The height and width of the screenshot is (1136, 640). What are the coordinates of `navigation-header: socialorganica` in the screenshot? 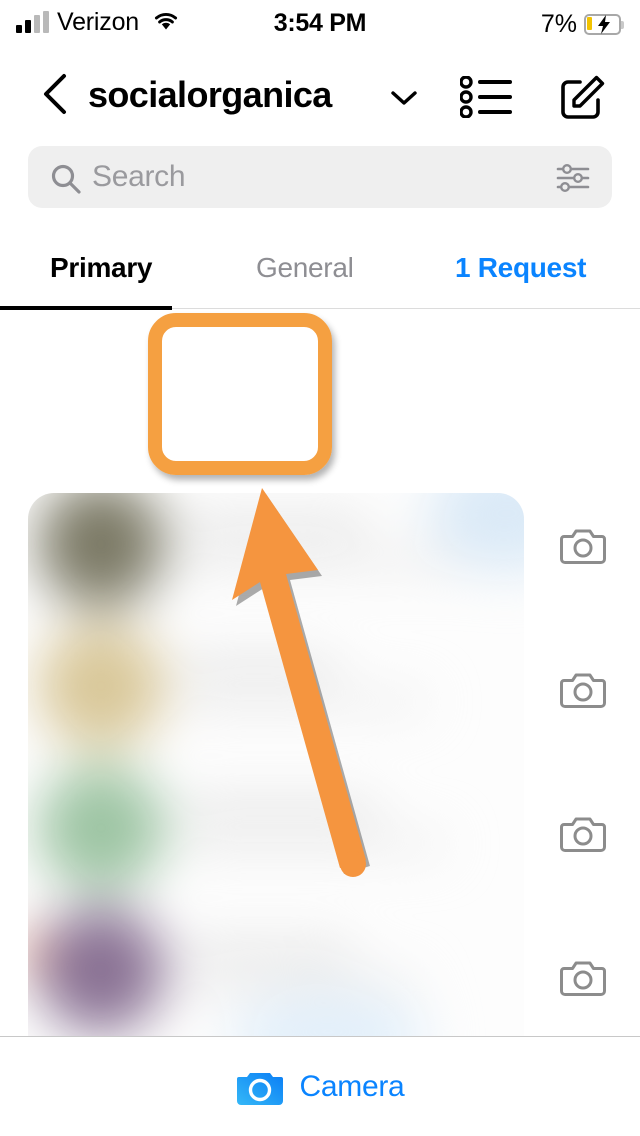 It's located at (320, 94).